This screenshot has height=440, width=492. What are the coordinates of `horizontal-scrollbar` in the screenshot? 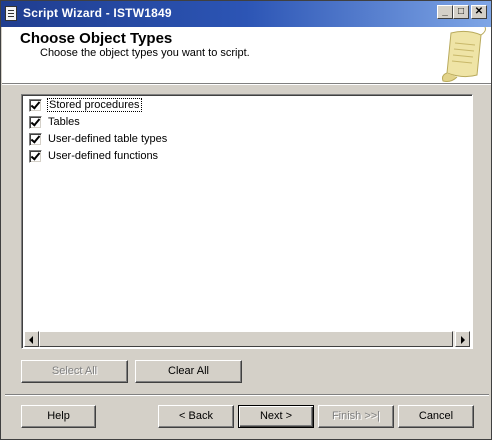 It's located at (247, 339).